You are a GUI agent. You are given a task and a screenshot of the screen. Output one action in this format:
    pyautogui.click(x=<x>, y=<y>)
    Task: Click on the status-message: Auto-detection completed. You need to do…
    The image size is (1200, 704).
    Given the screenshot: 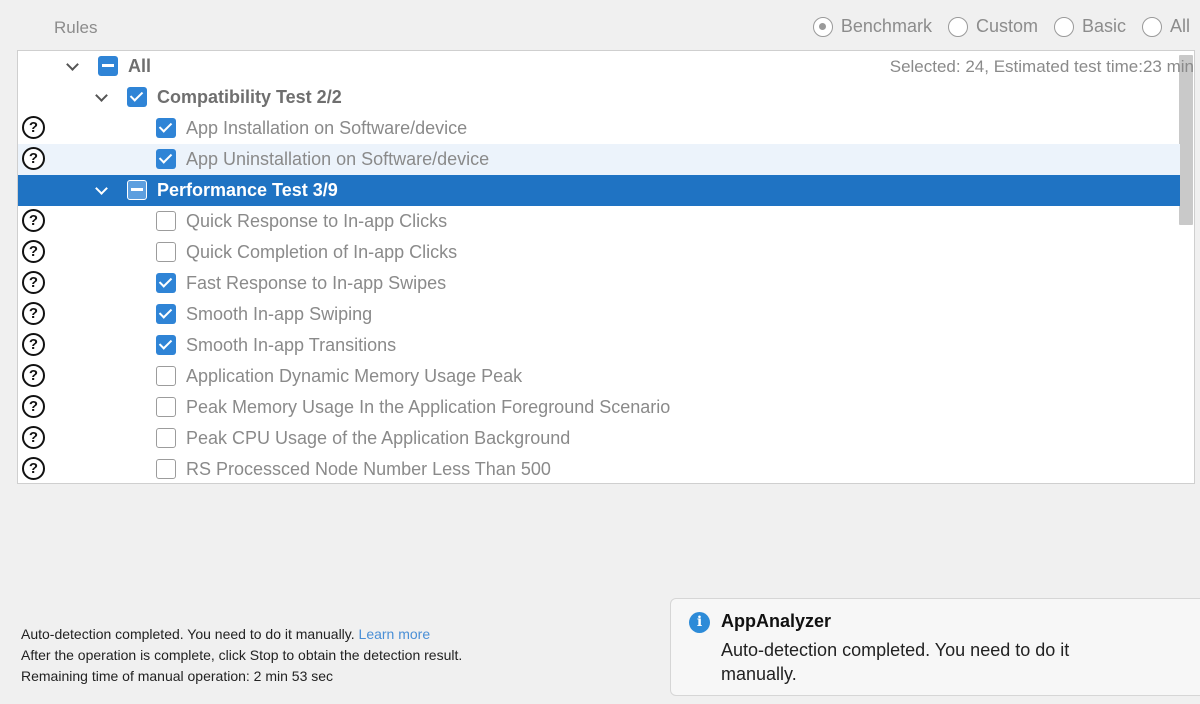 What is the action you would take?
    pyautogui.click(x=241, y=655)
    